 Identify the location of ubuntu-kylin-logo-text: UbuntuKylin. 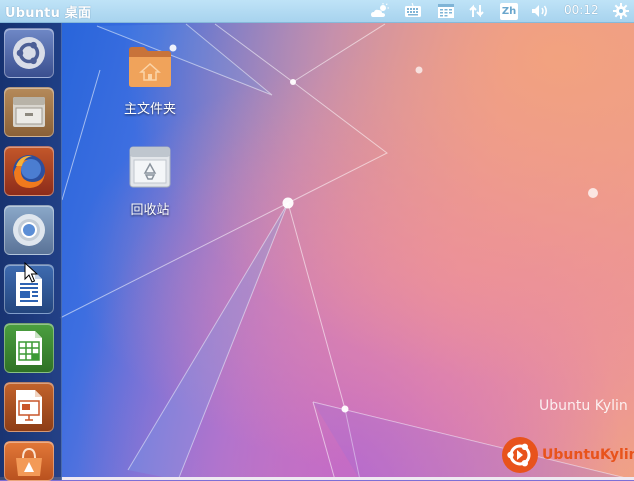
(588, 455).